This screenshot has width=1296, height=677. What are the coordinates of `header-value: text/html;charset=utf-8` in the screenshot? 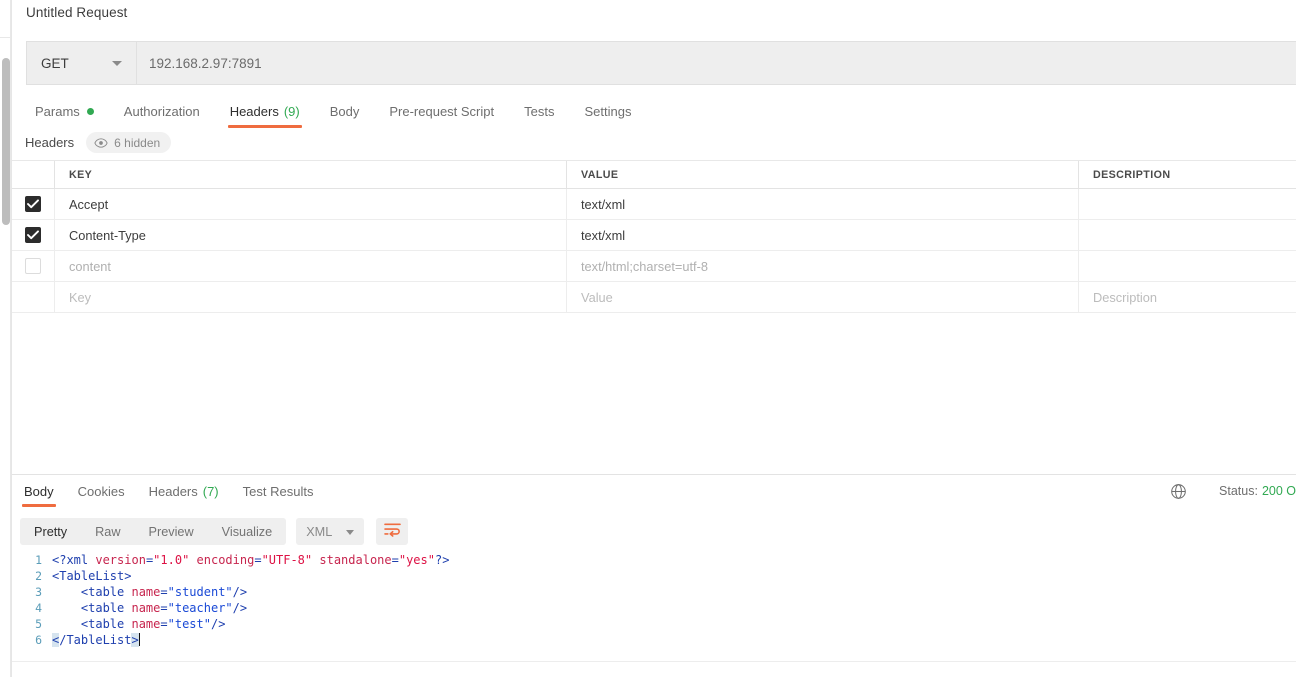 It's located at (822, 266).